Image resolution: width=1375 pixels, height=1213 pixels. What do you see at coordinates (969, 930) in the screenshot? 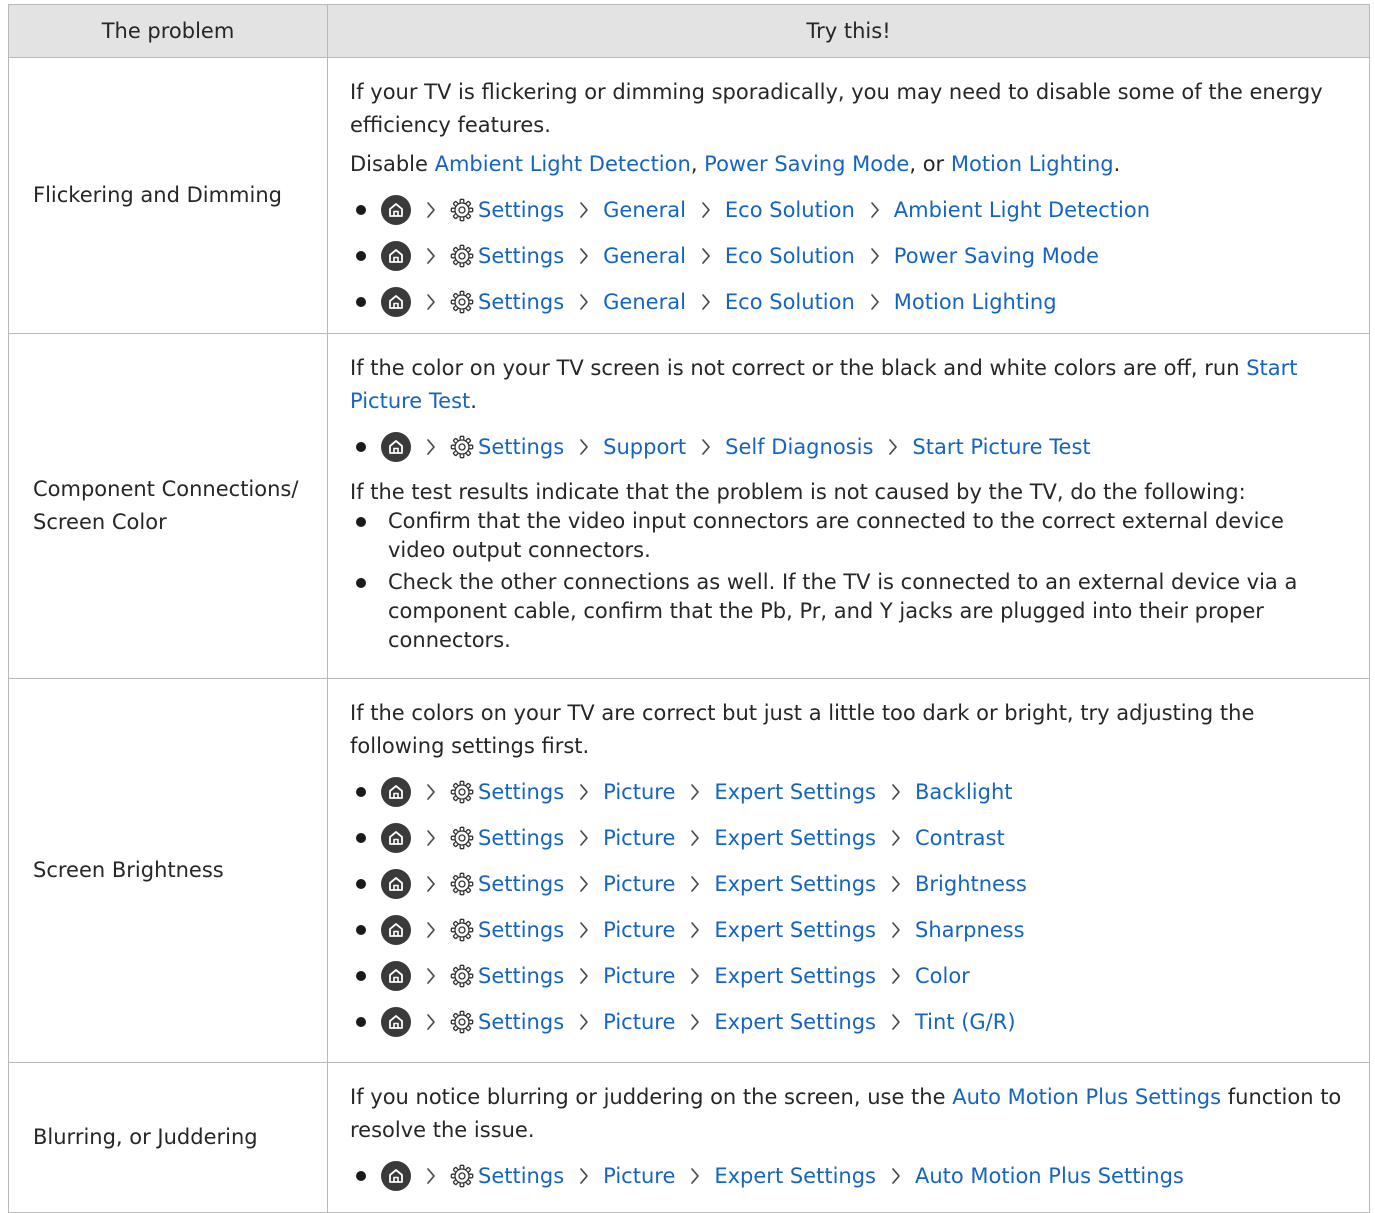
I see `menu-path-step: Sharpness` at bounding box center [969, 930].